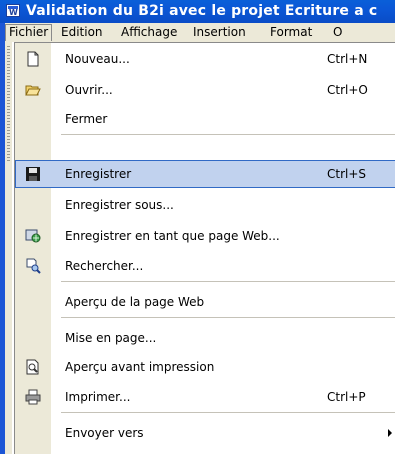 The width and height of the screenshot is (395, 454). What do you see at coordinates (33, 90) in the screenshot?
I see `open-folder-icon` at bounding box center [33, 90].